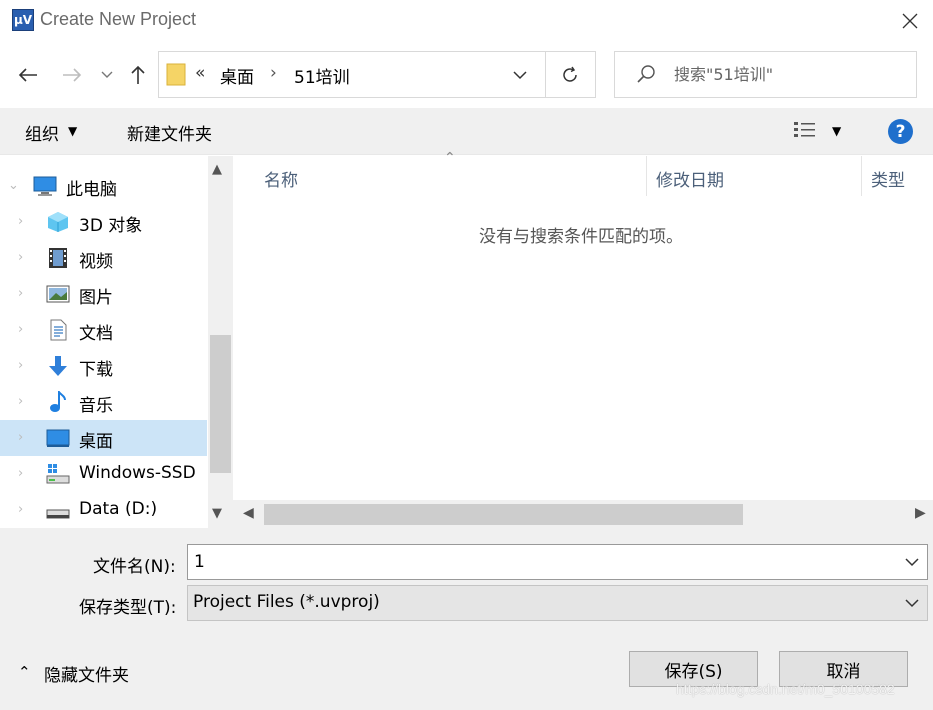  I want to click on filetype-dropdown-button, so click(912, 603).